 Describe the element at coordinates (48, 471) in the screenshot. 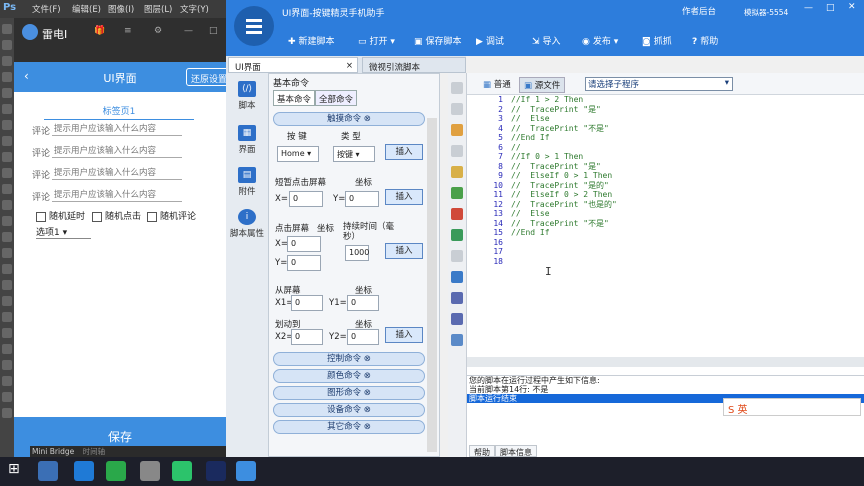

I see `taskbar-app-icon` at that location.